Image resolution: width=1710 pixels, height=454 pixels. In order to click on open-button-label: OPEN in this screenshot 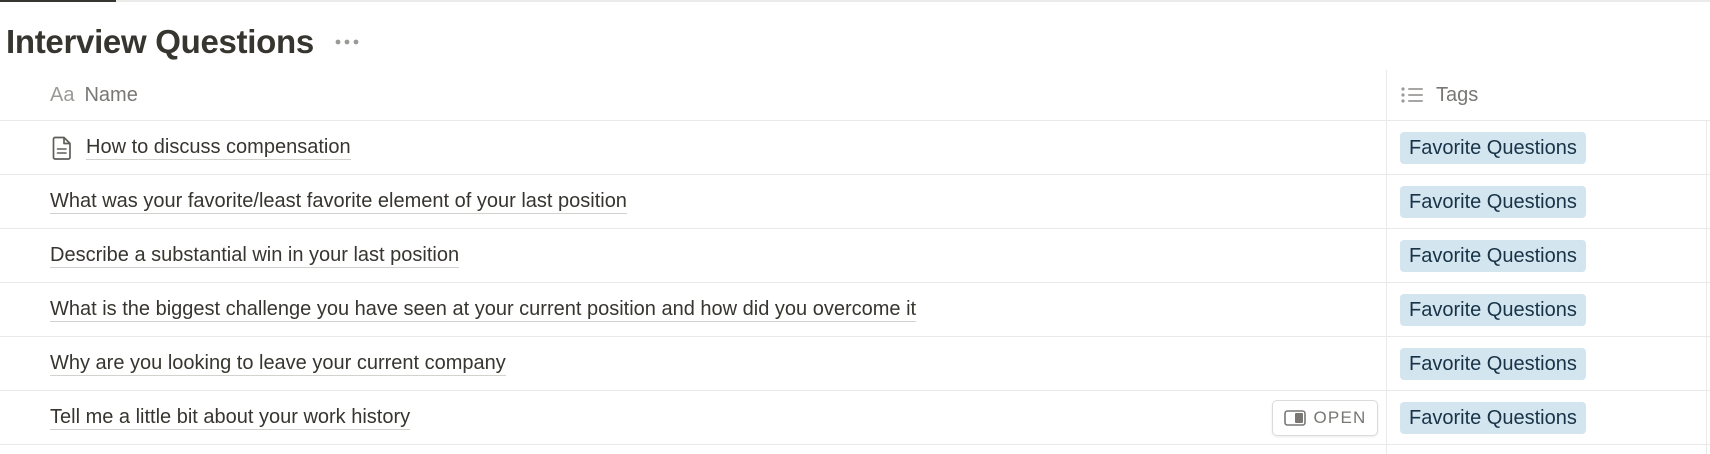, I will do `click(1340, 417)`.